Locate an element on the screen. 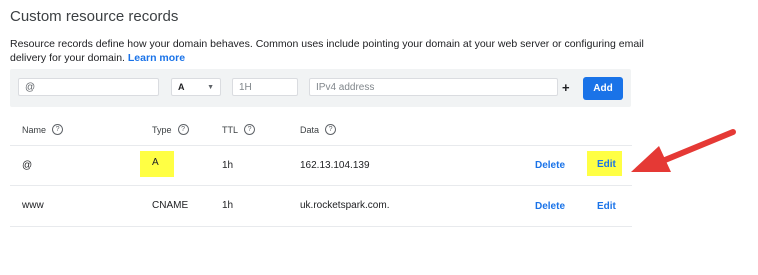  column-header-data: Data ? is located at coordinates (318, 129).